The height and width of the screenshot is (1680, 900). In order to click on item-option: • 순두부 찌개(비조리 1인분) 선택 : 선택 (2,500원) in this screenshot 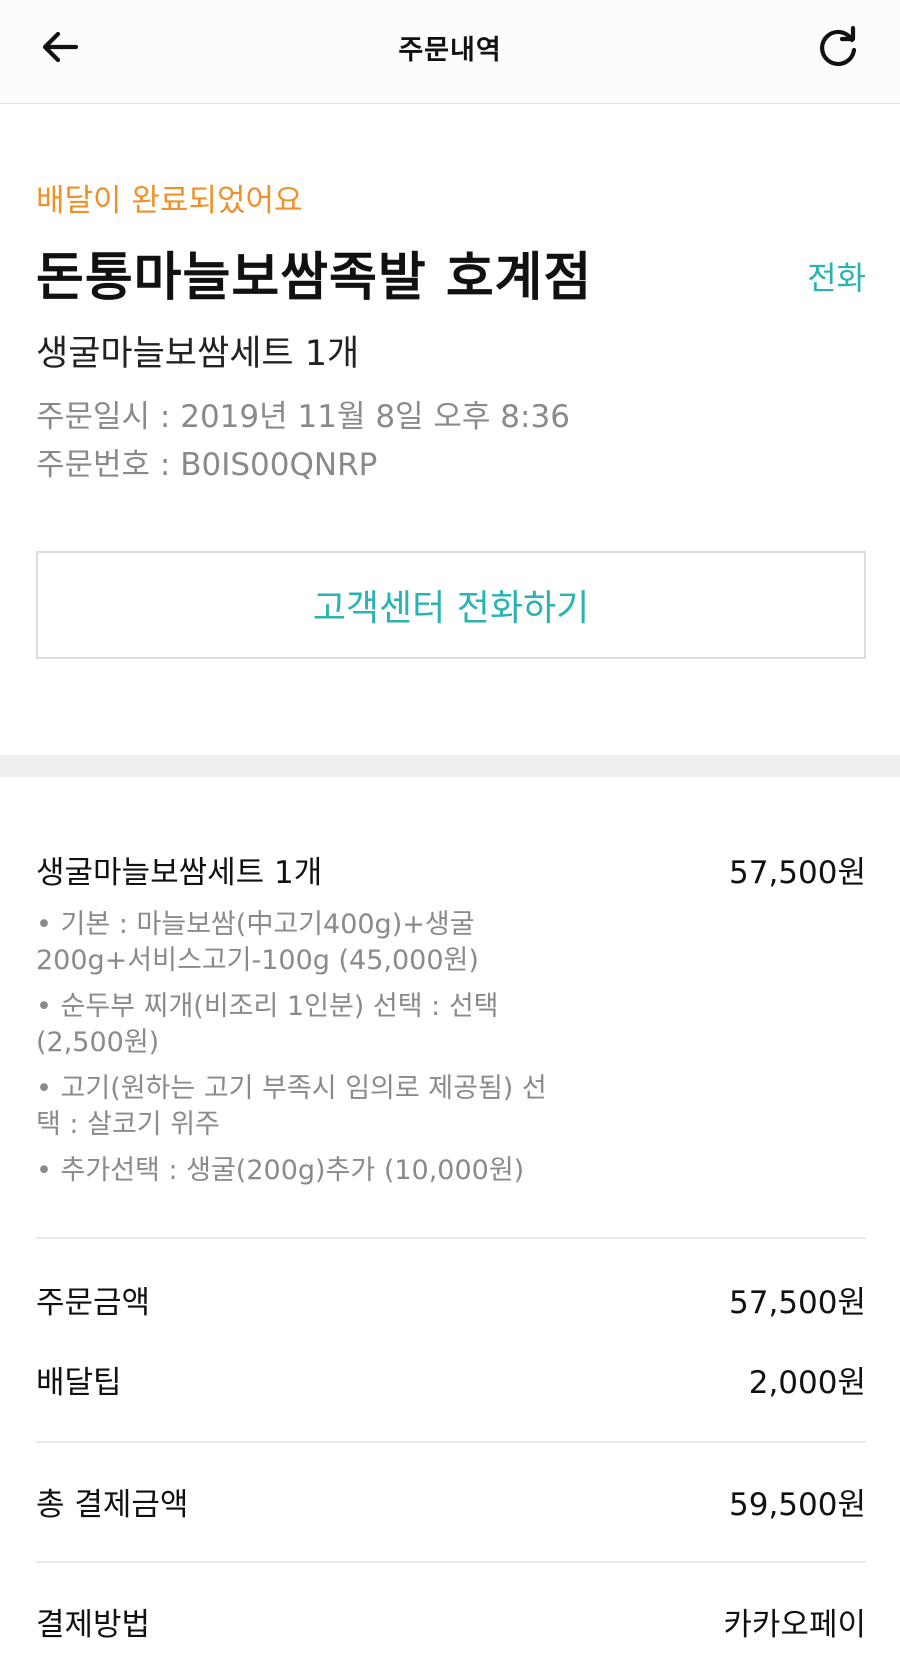, I will do `click(267, 1024)`.